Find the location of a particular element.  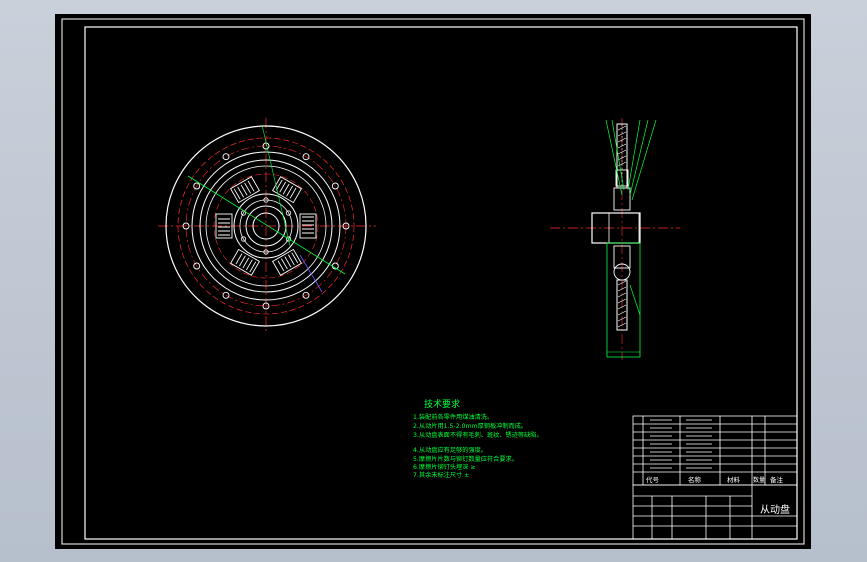

tech-req-line-6: 6.摩擦片铆钉头埋深 ≥ is located at coordinates (444, 467).